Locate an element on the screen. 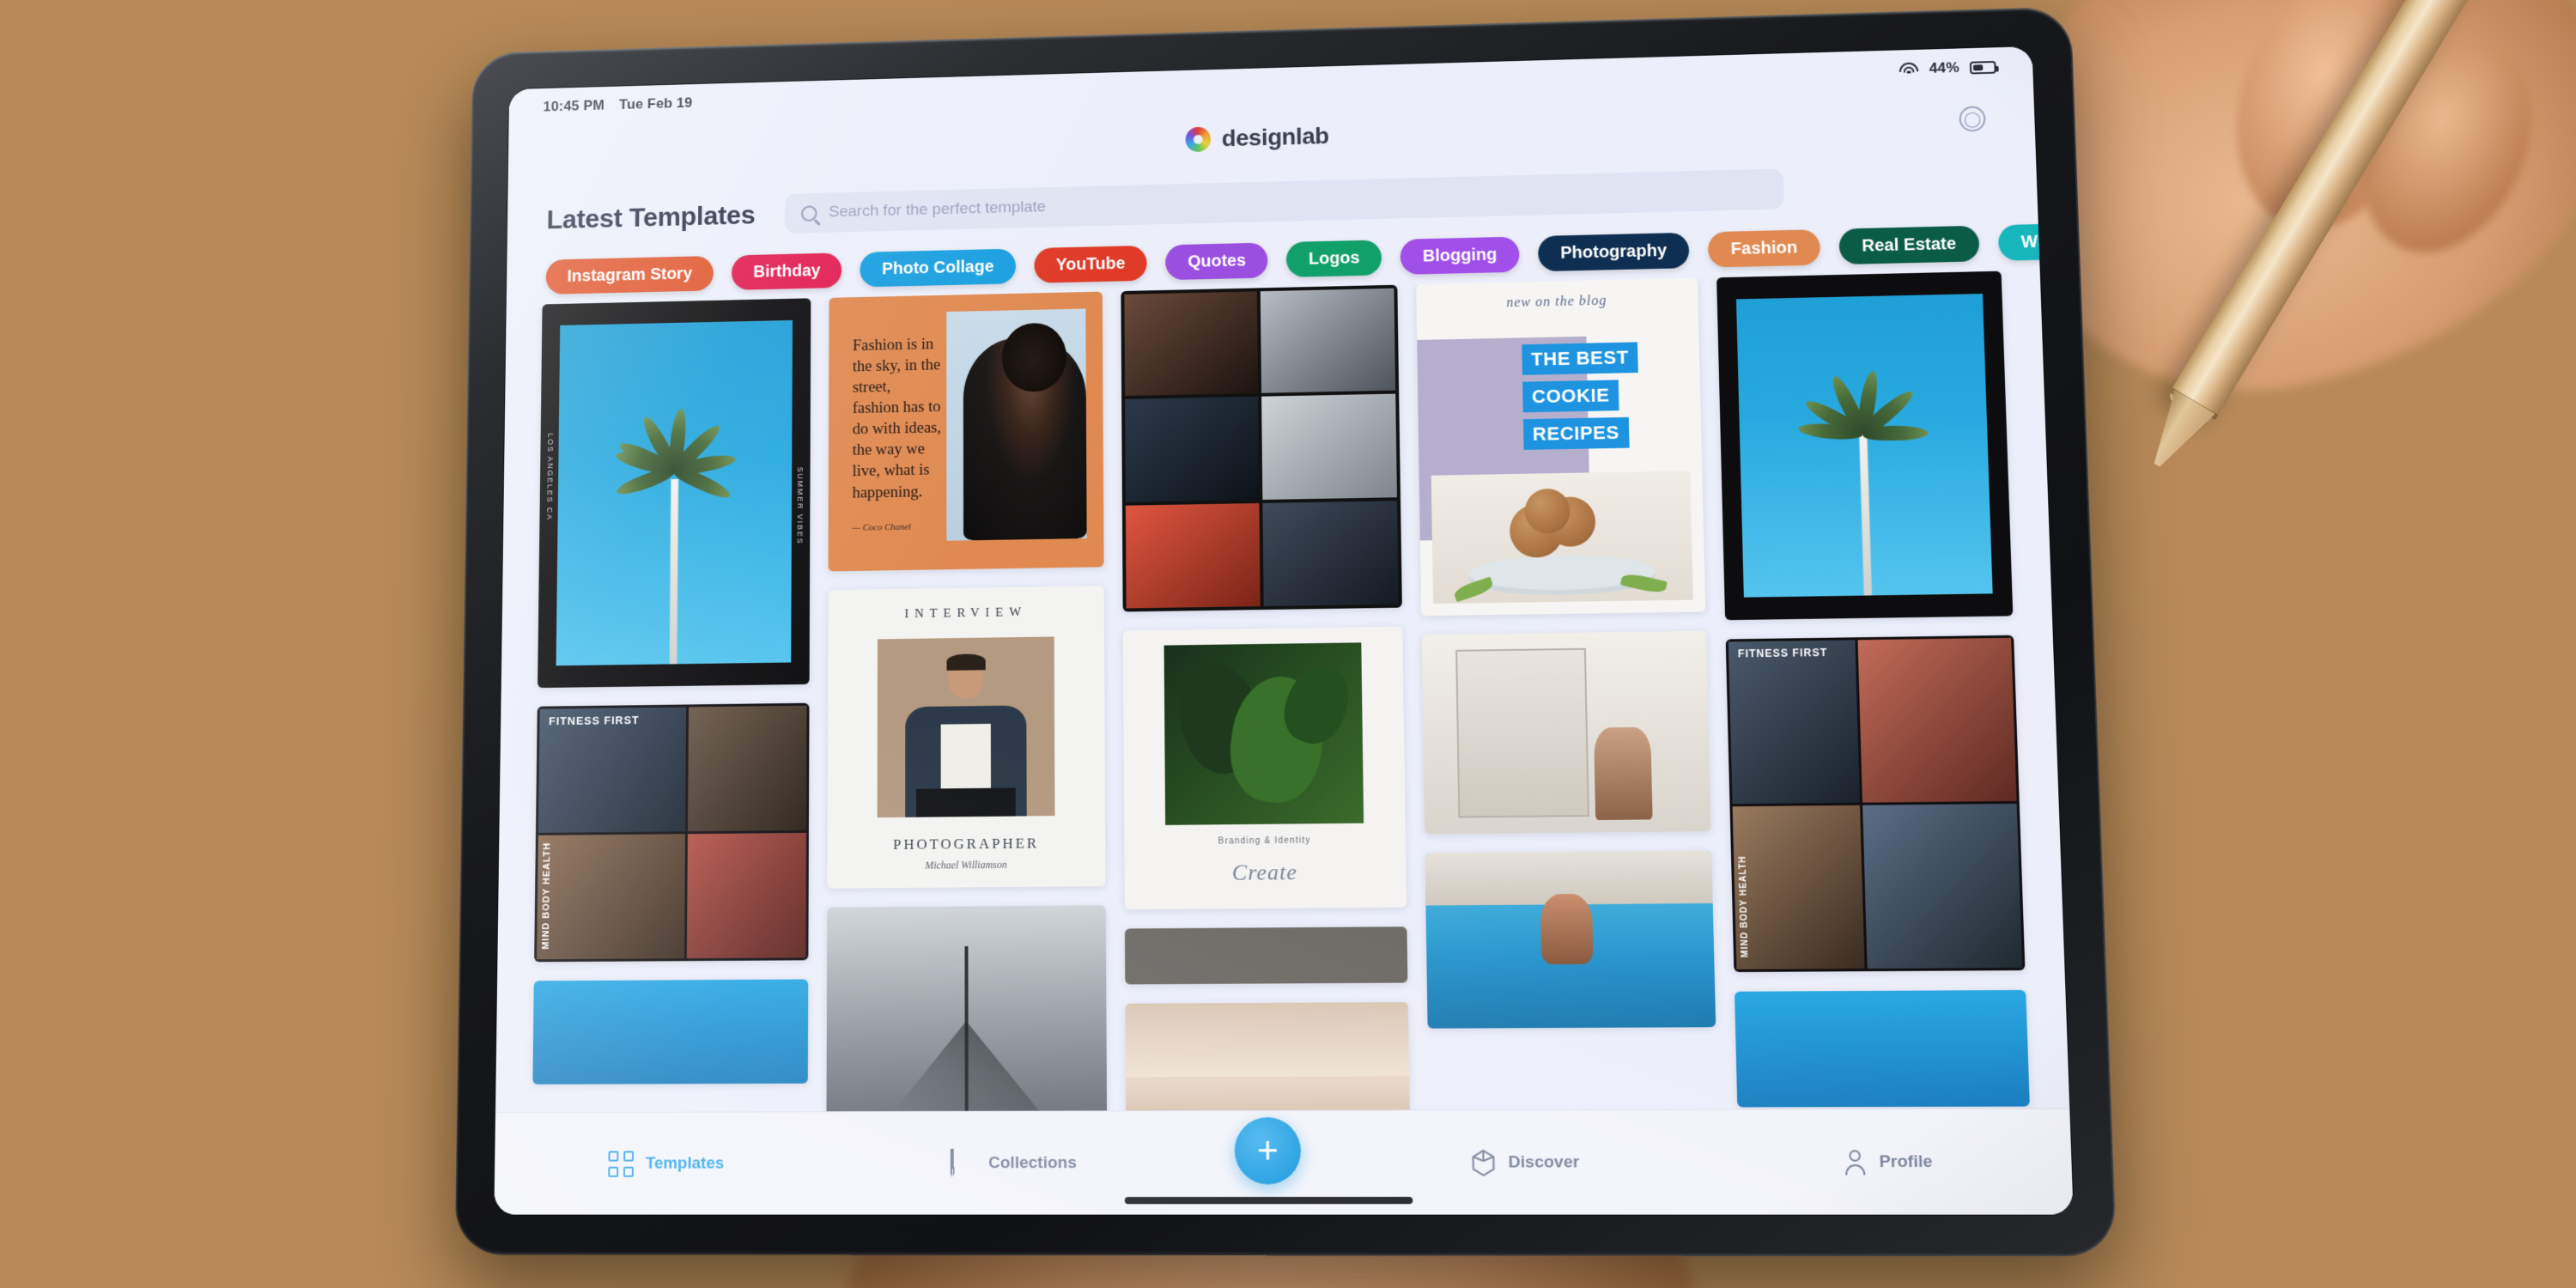 The image size is (2576, 1288). template-card-gray-band is located at coordinates (1266, 955).